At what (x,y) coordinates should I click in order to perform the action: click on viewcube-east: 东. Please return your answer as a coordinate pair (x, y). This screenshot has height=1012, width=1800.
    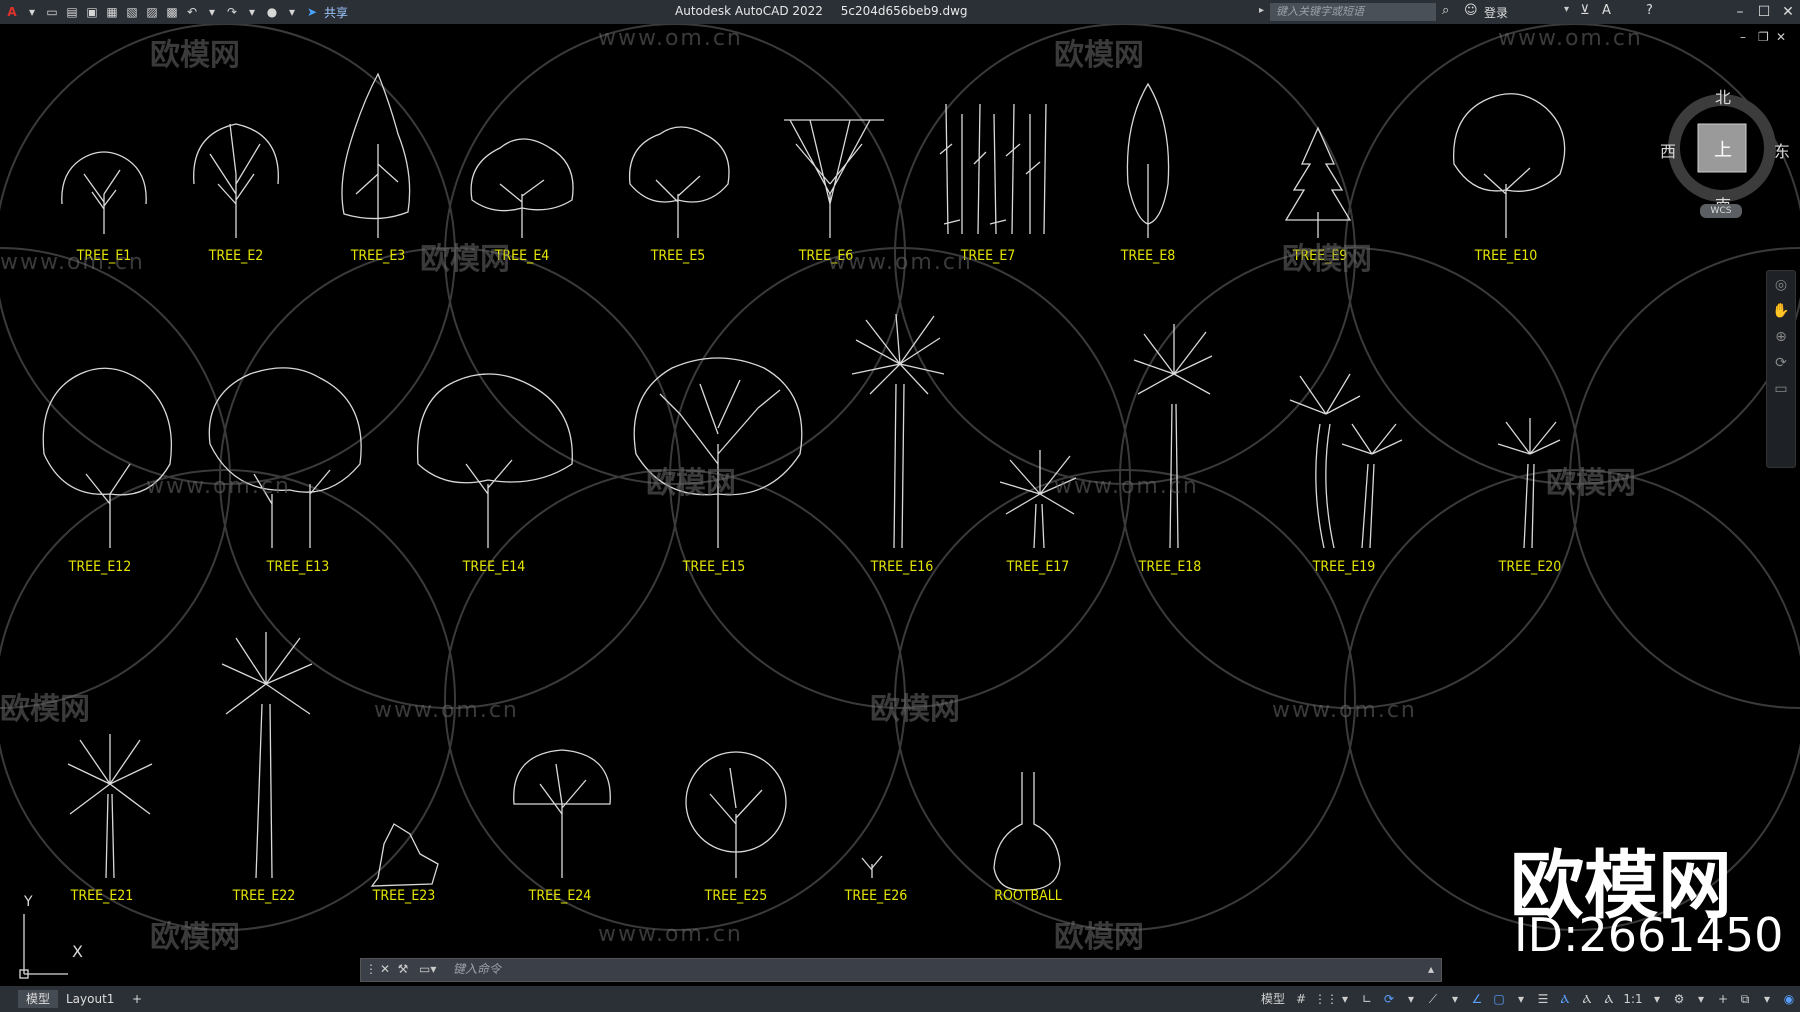
    Looking at the image, I should click on (1782, 150).